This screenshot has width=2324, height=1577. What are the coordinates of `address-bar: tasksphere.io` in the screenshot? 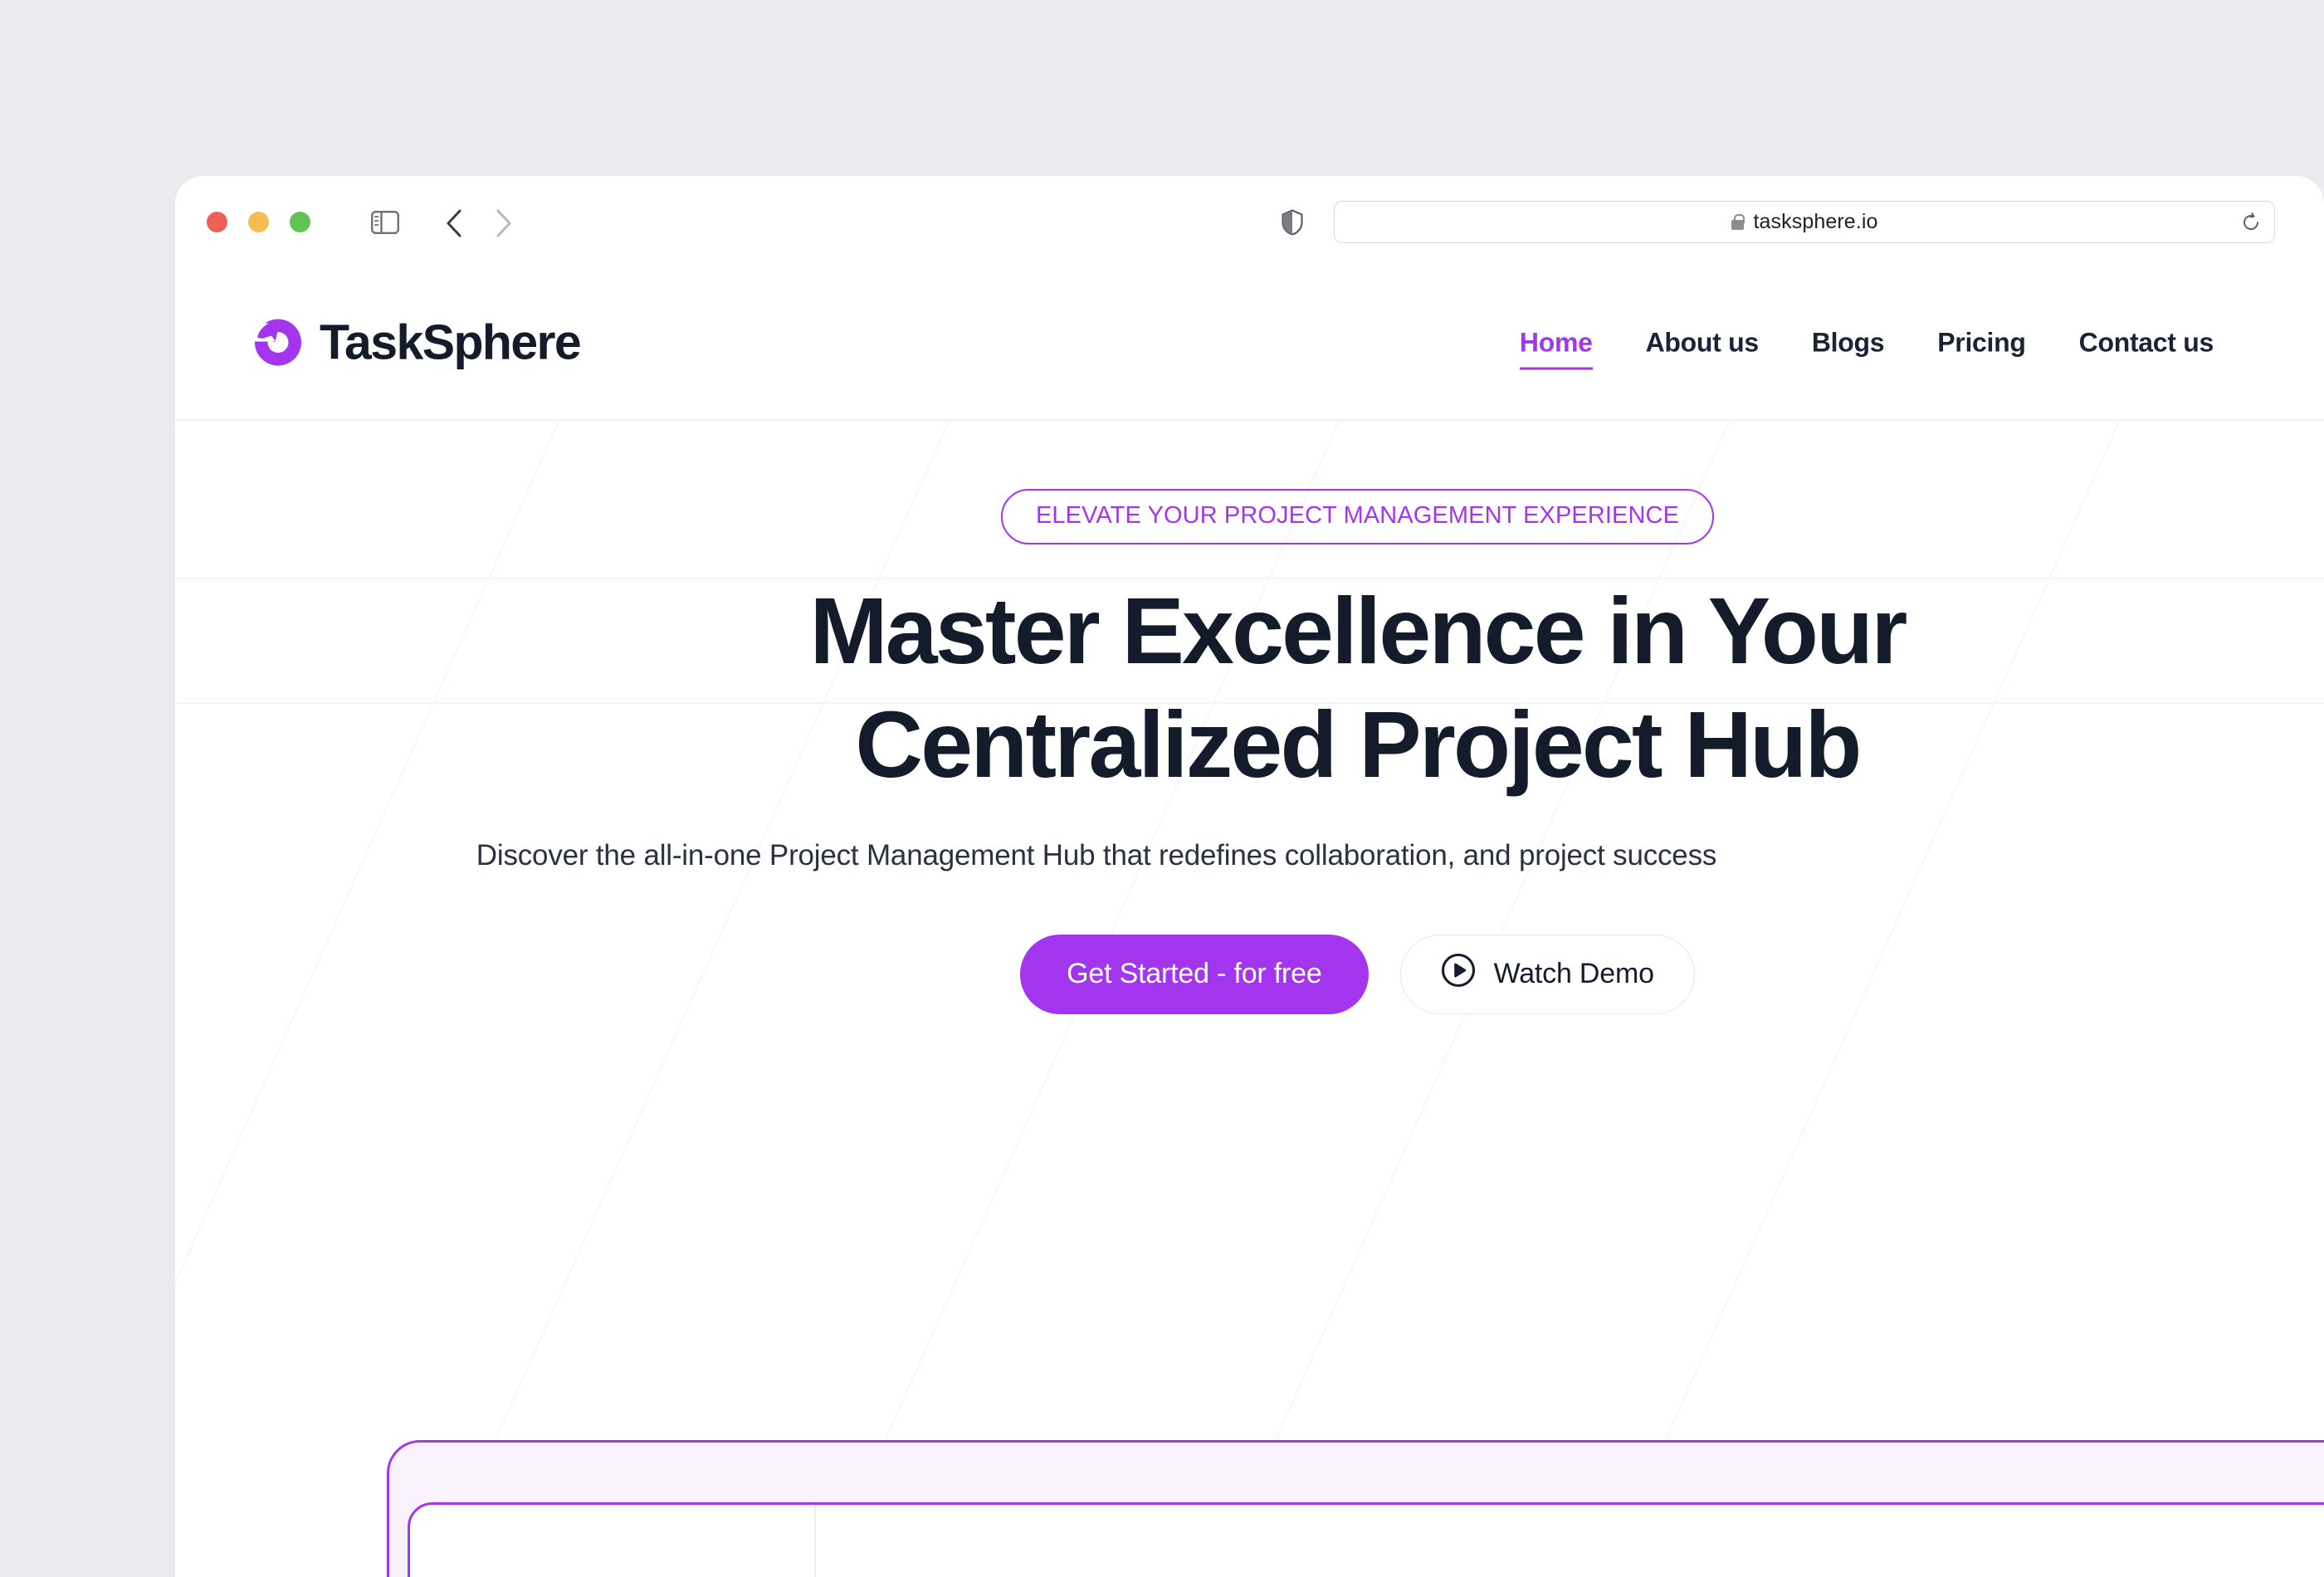 It's located at (1804, 222).